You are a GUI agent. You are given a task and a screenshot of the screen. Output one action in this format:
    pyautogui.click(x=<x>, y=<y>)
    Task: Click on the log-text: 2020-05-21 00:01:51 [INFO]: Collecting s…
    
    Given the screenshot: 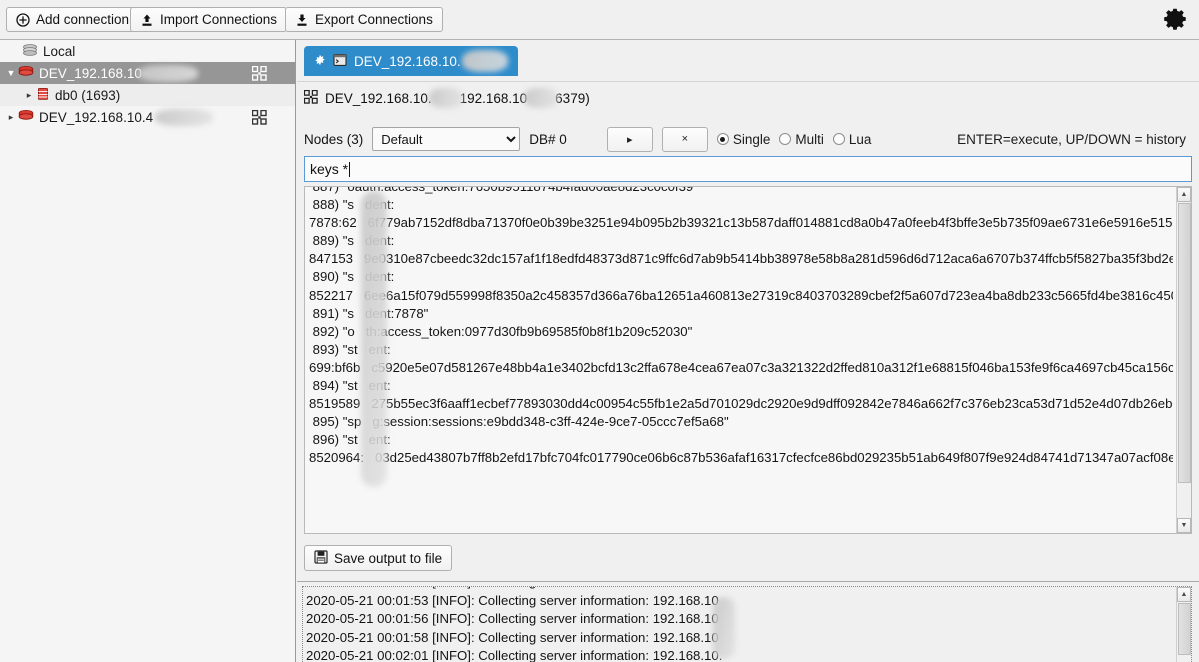 What is the action you would take?
    pyautogui.click(x=514, y=624)
    